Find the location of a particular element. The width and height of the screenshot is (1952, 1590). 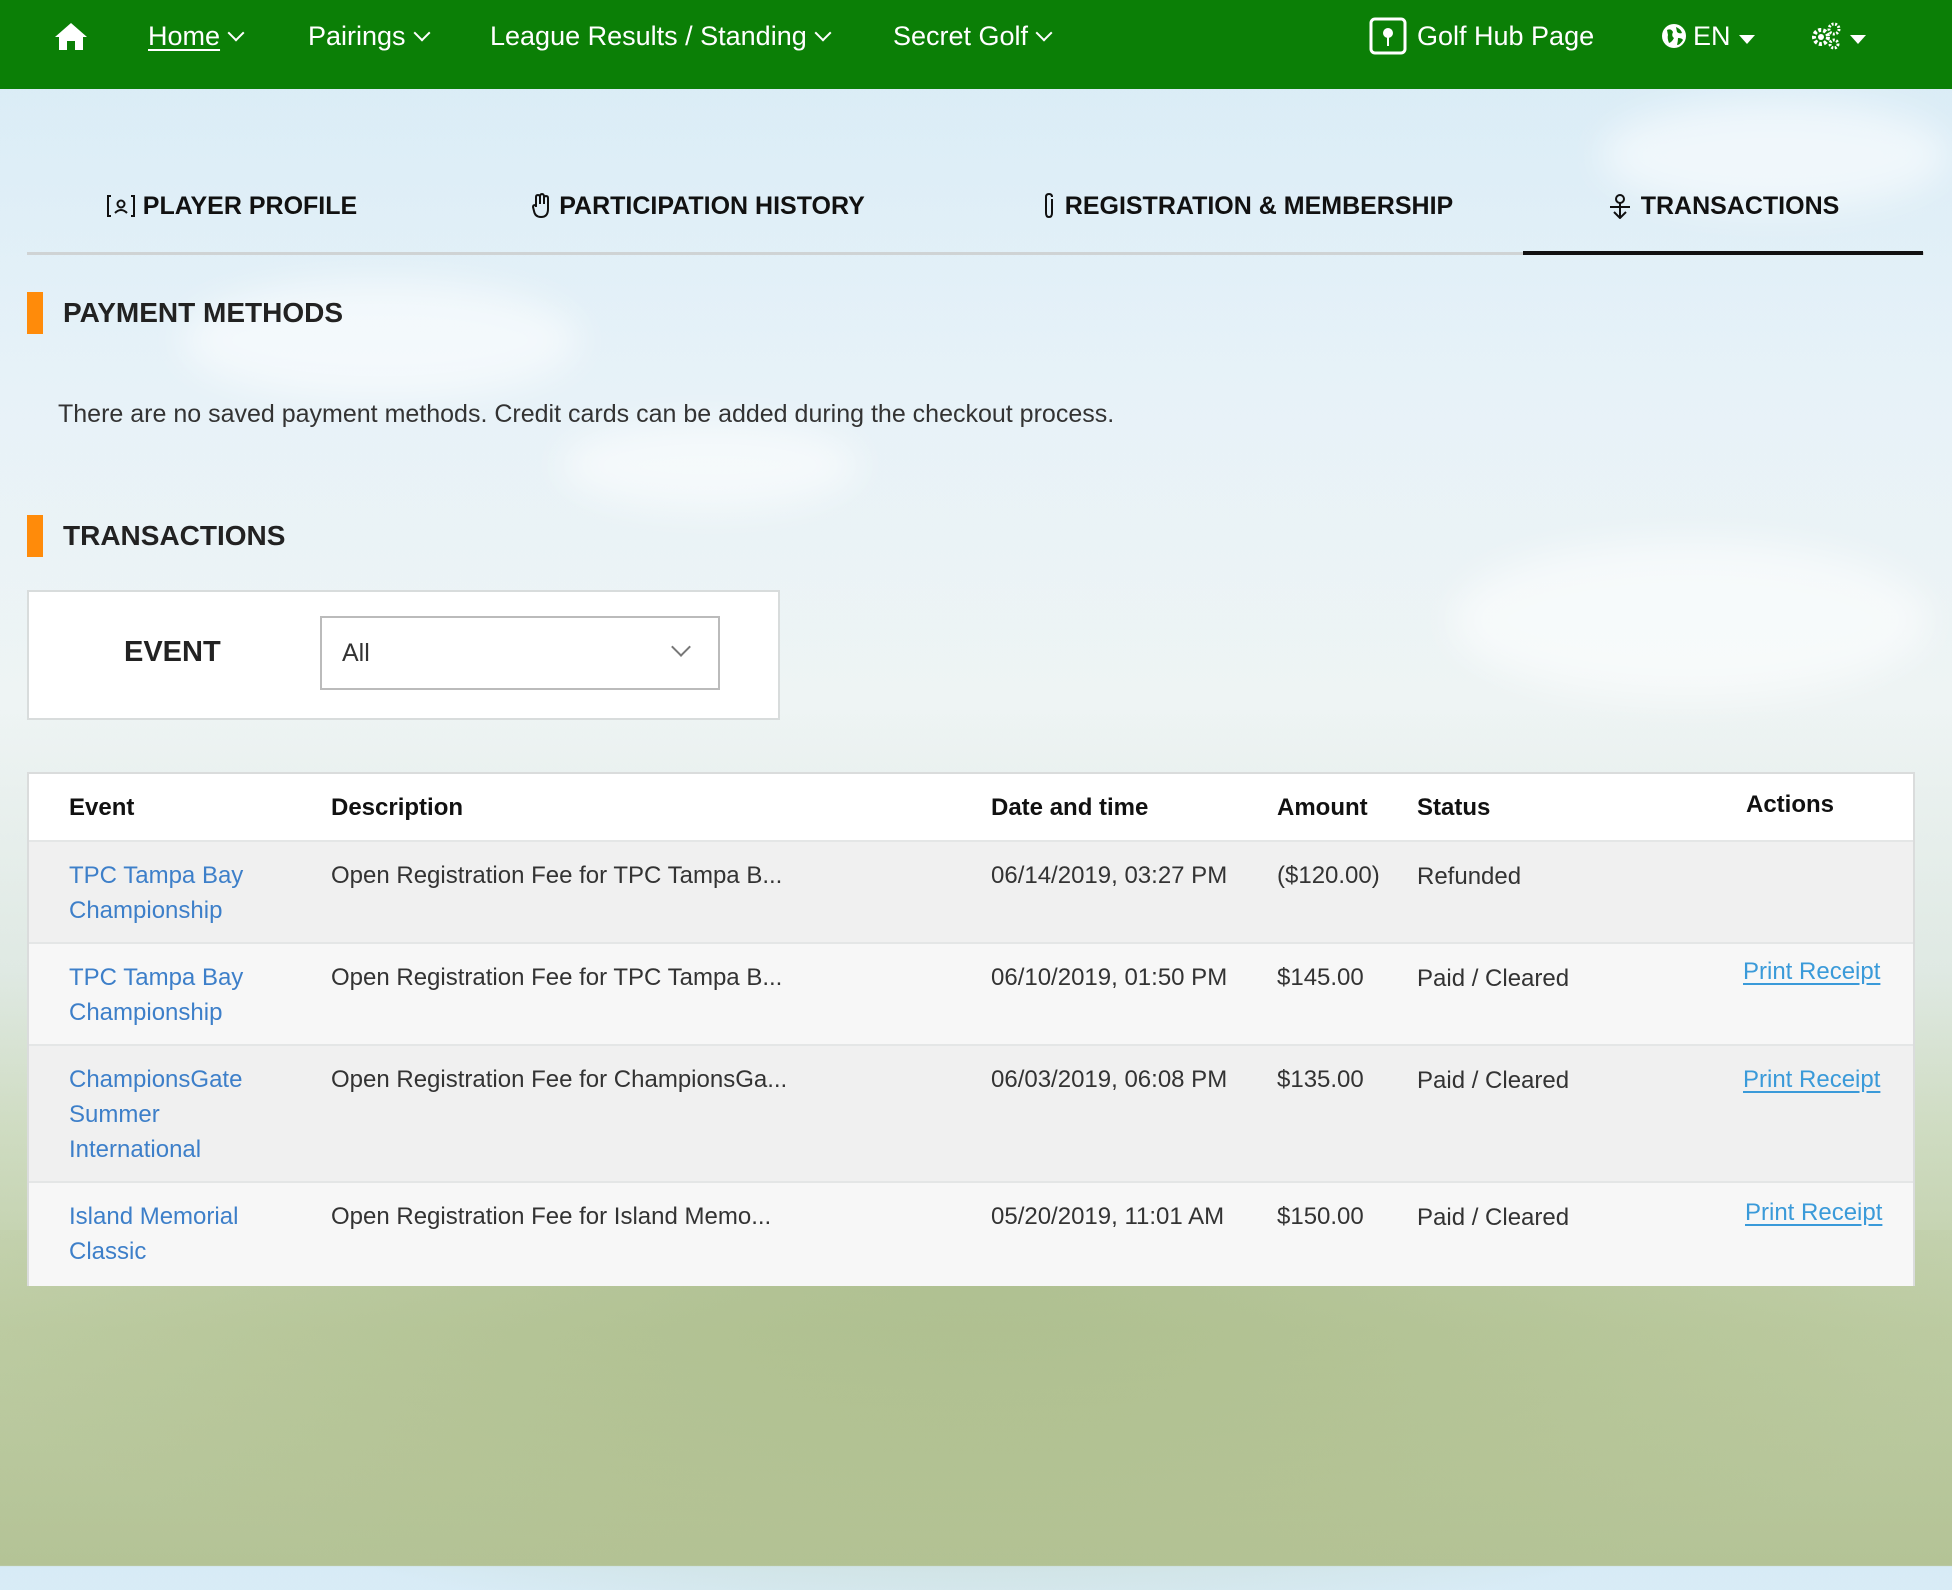

globe-icon is located at coordinates (1674, 36).